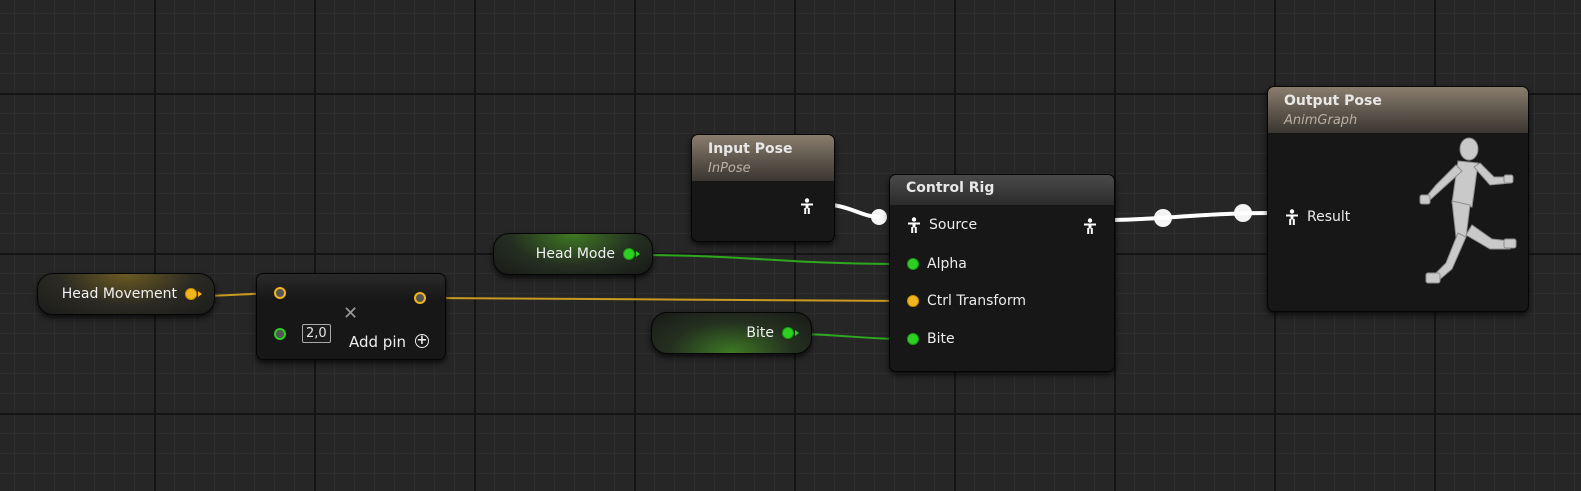 The width and height of the screenshot is (1581, 491). Describe the element at coordinates (191, 294) in the screenshot. I see `head-movement-output-pin` at that location.